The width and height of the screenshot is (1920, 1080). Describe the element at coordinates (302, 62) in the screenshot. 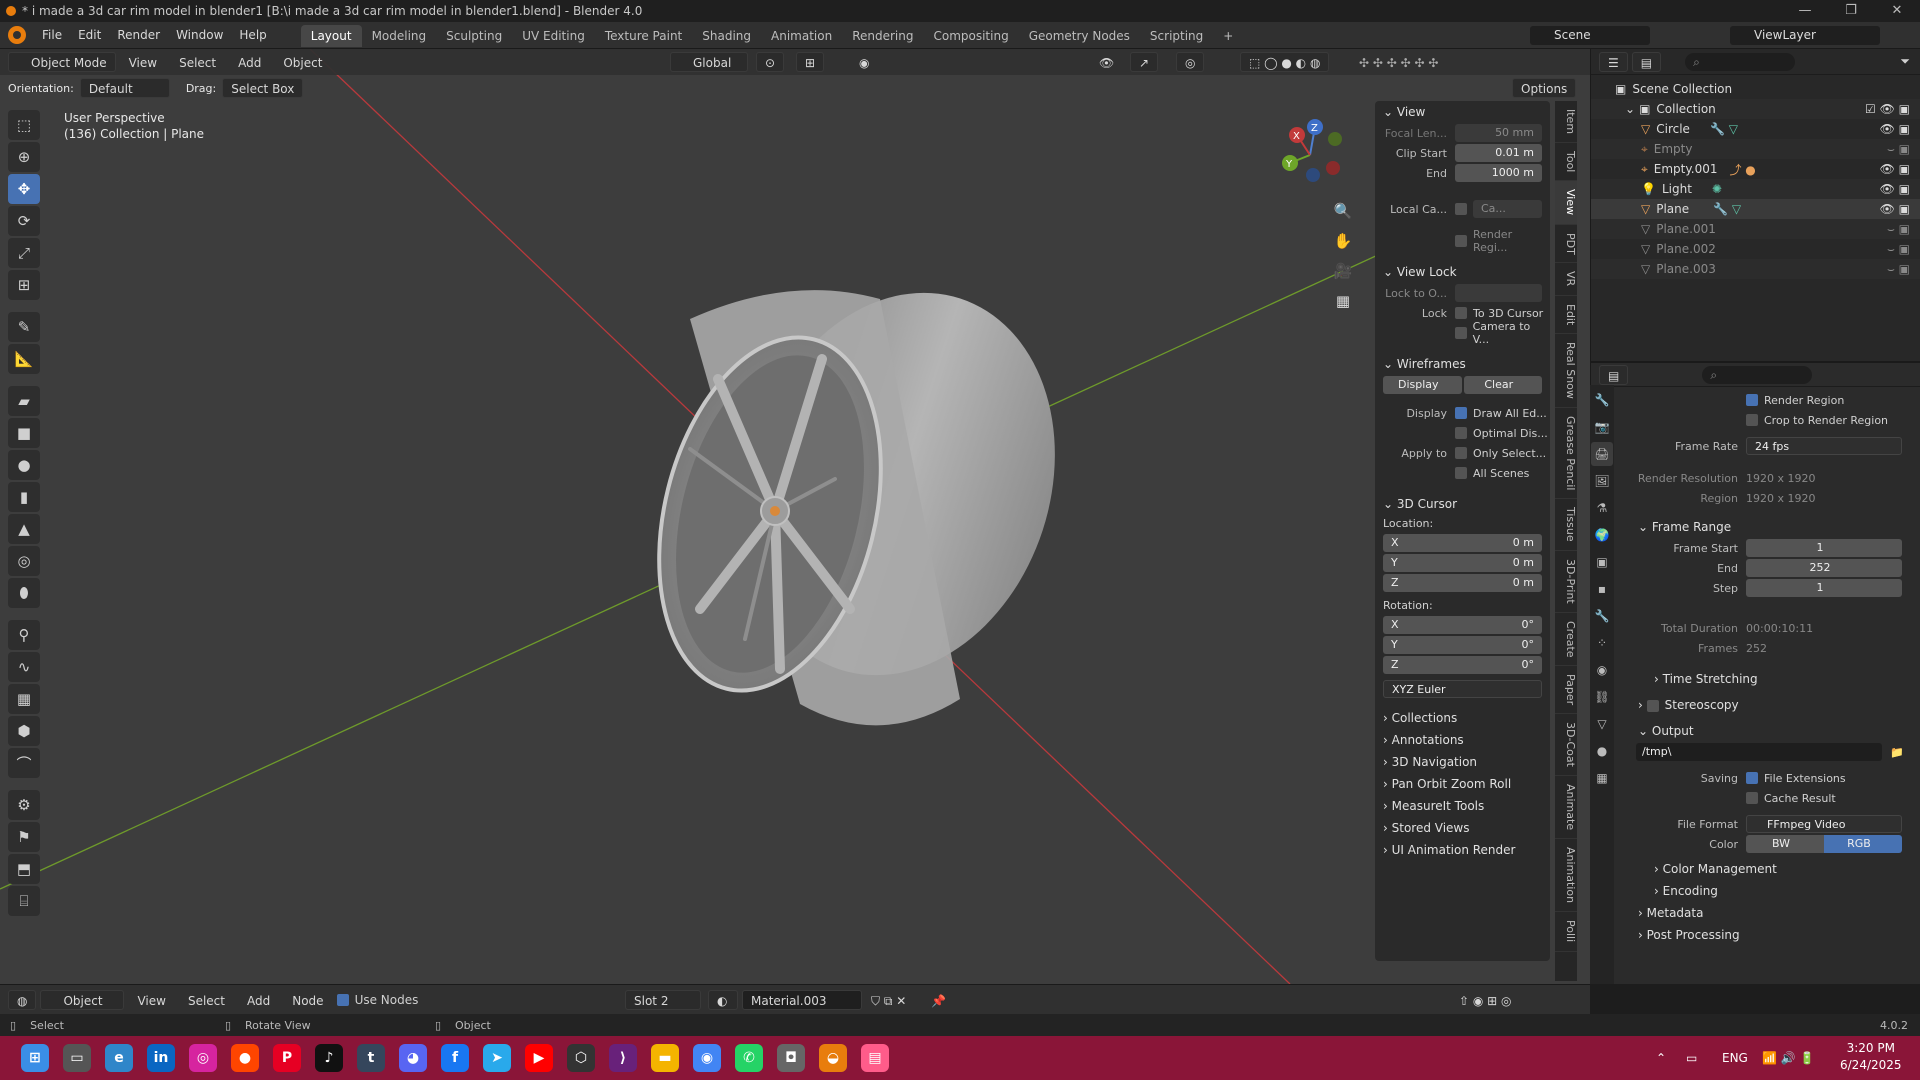

I see `viewport-menu-object: Object` at that location.